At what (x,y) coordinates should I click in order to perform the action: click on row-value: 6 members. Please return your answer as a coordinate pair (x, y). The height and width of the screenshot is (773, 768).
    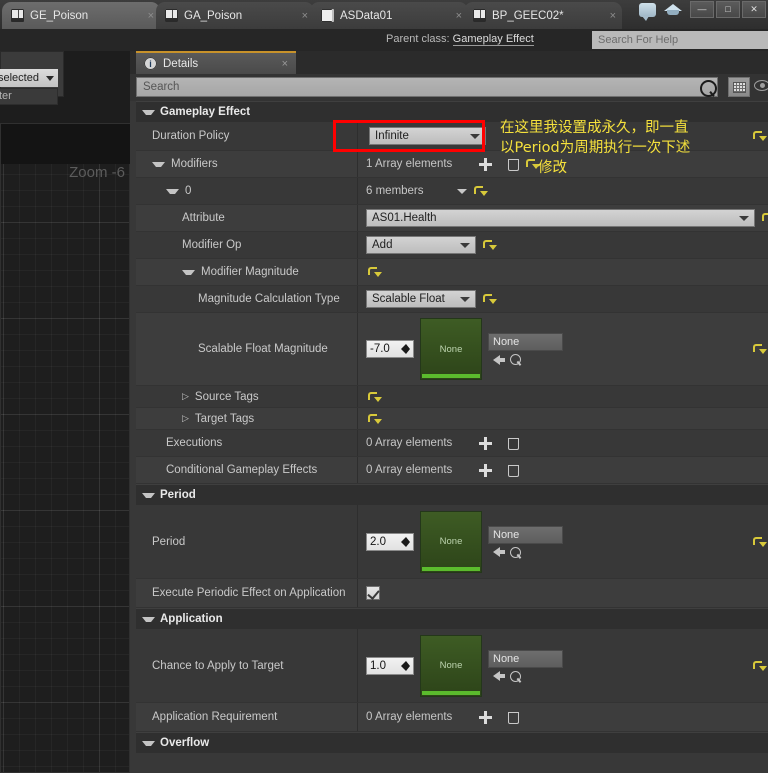
    Looking at the image, I should click on (562, 191).